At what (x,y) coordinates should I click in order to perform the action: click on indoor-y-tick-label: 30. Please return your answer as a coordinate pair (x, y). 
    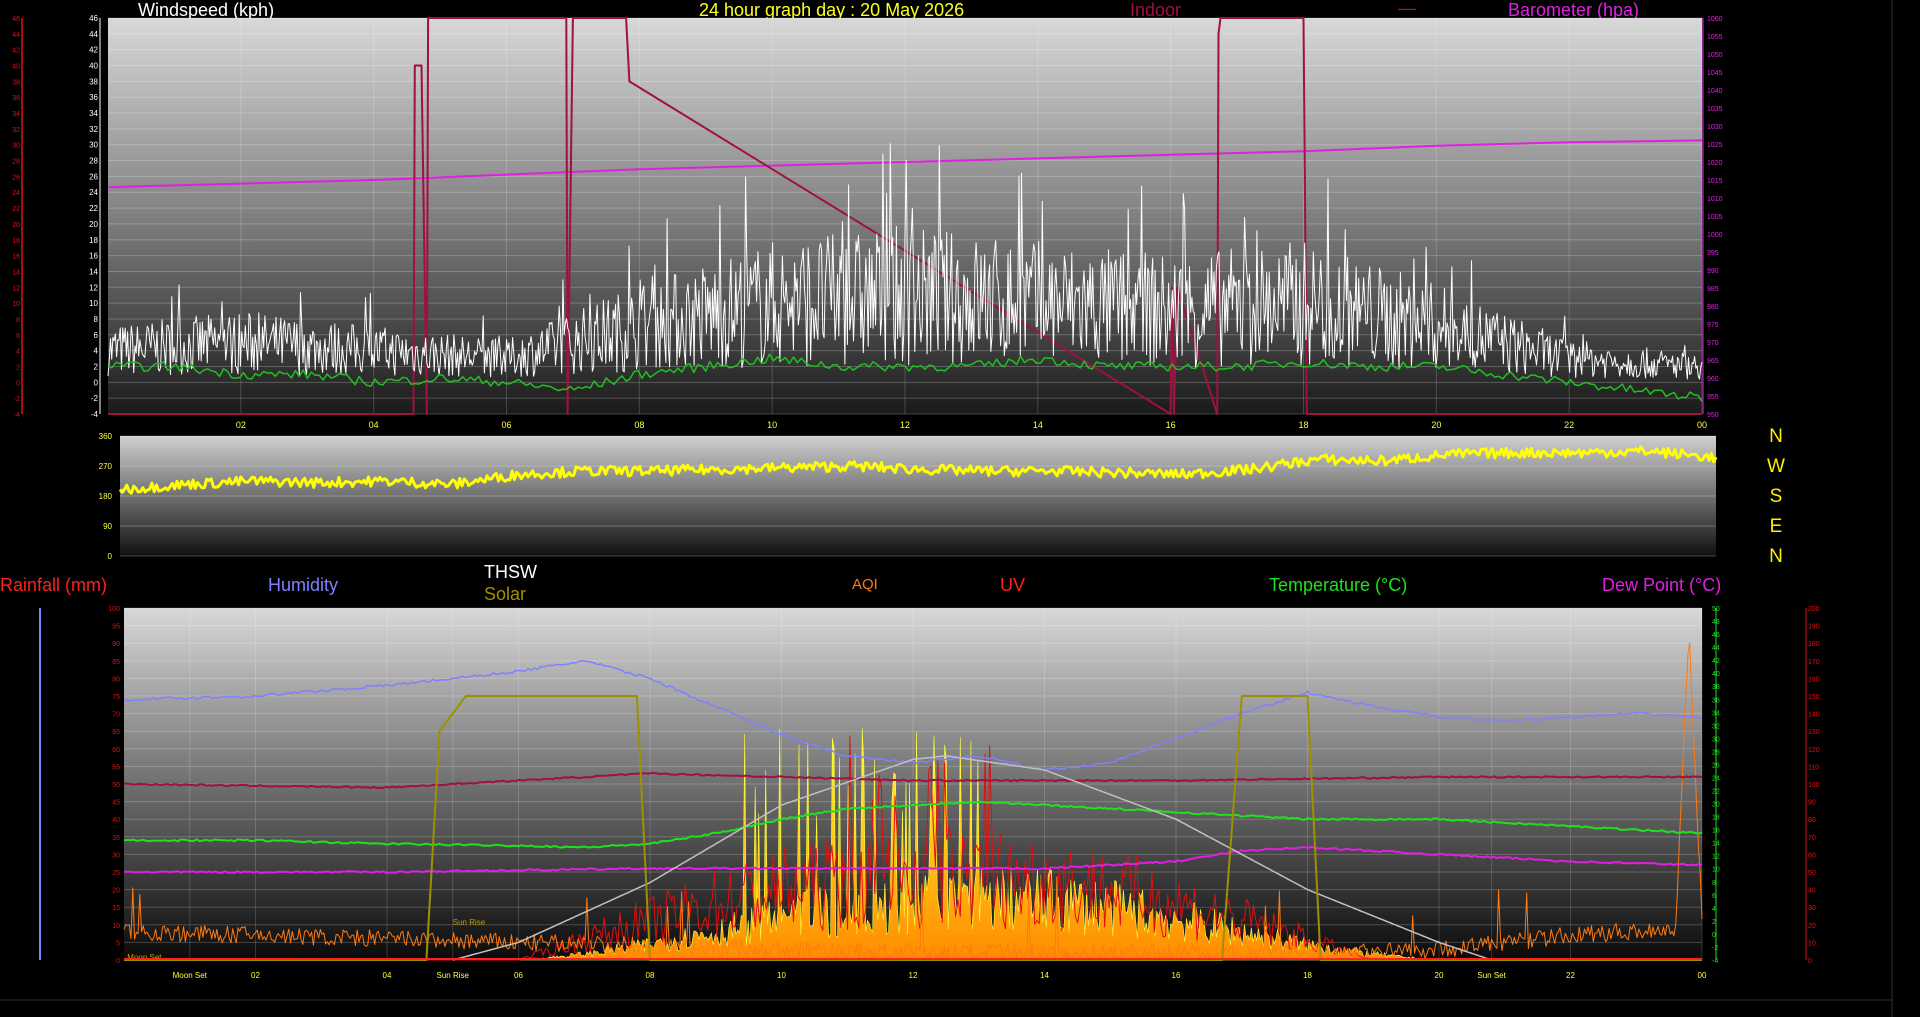
    Looking at the image, I should click on (16, 146).